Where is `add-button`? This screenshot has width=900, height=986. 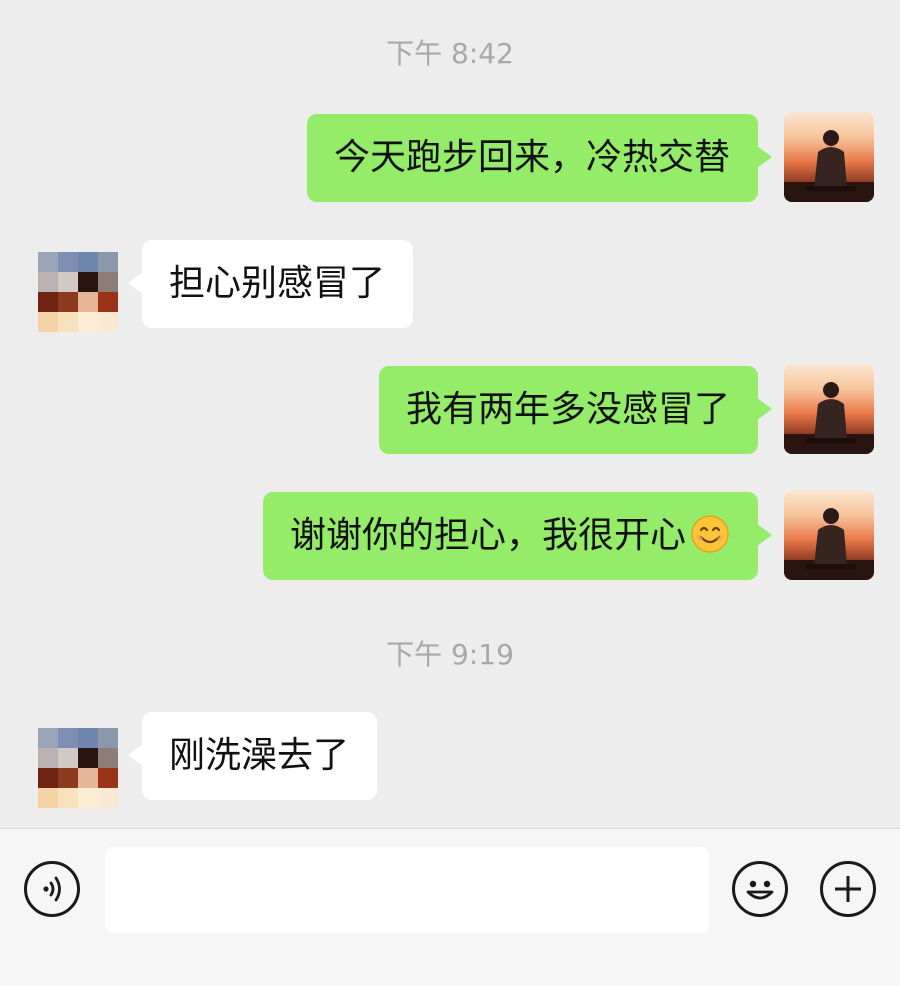
add-button is located at coordinates (848, 889).